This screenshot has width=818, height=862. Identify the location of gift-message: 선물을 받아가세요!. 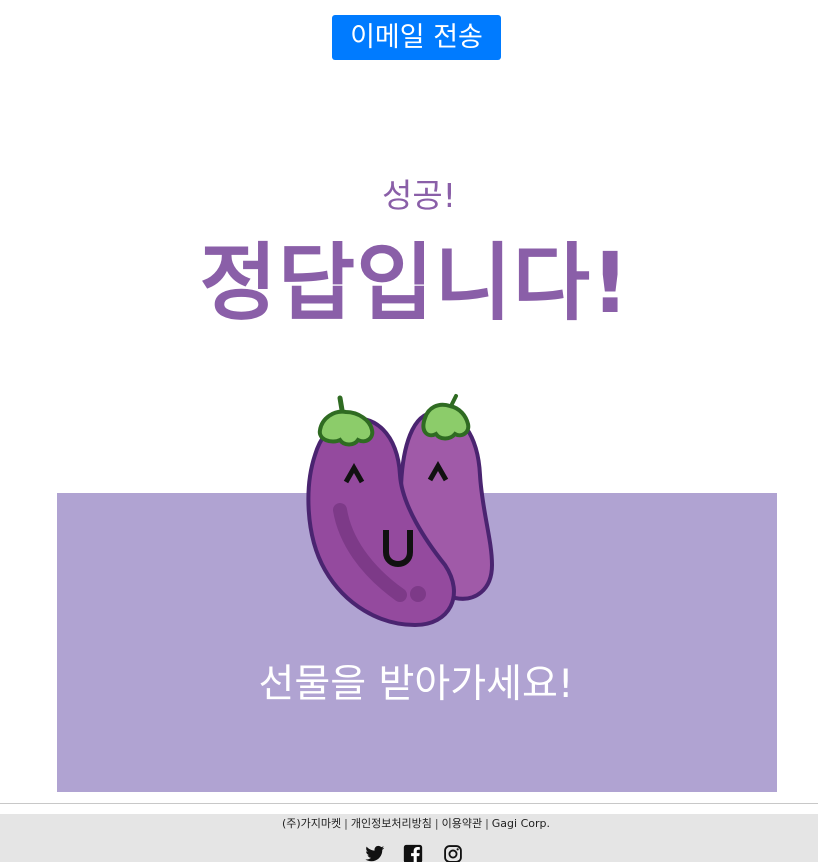
(416, 684).